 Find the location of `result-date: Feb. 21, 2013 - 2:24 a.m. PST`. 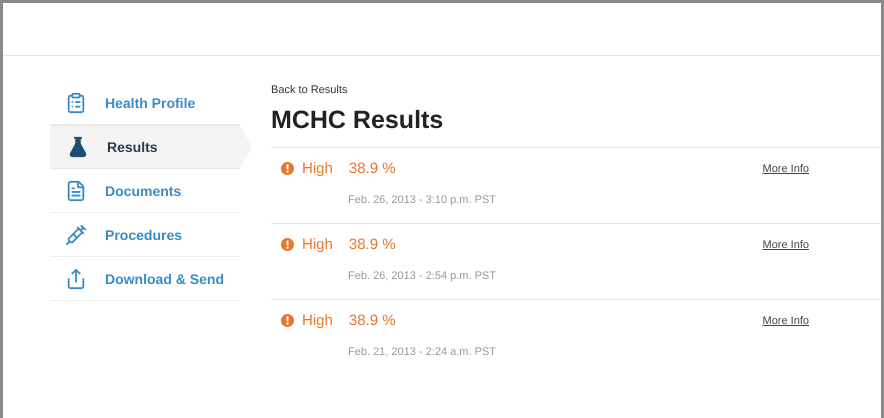

result-date: Feb. 21, 2013 - 2:24 a.m. PST is located at coordinates (422, 352).